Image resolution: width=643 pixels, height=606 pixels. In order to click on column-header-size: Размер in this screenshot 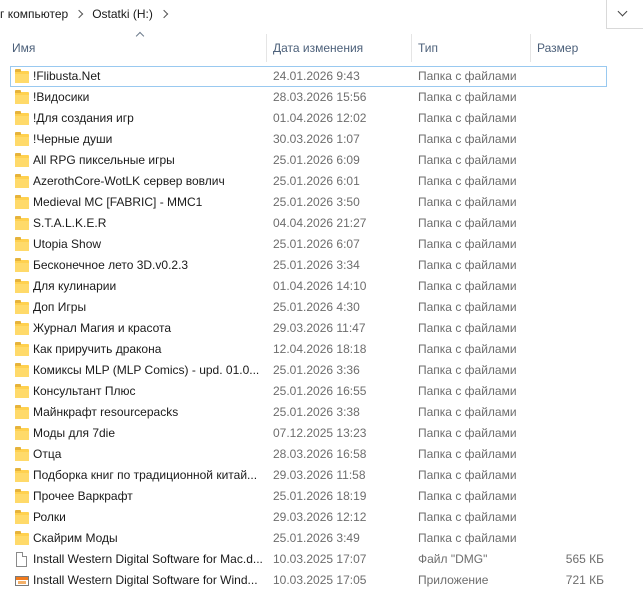, I will do `click(586, 48)`.